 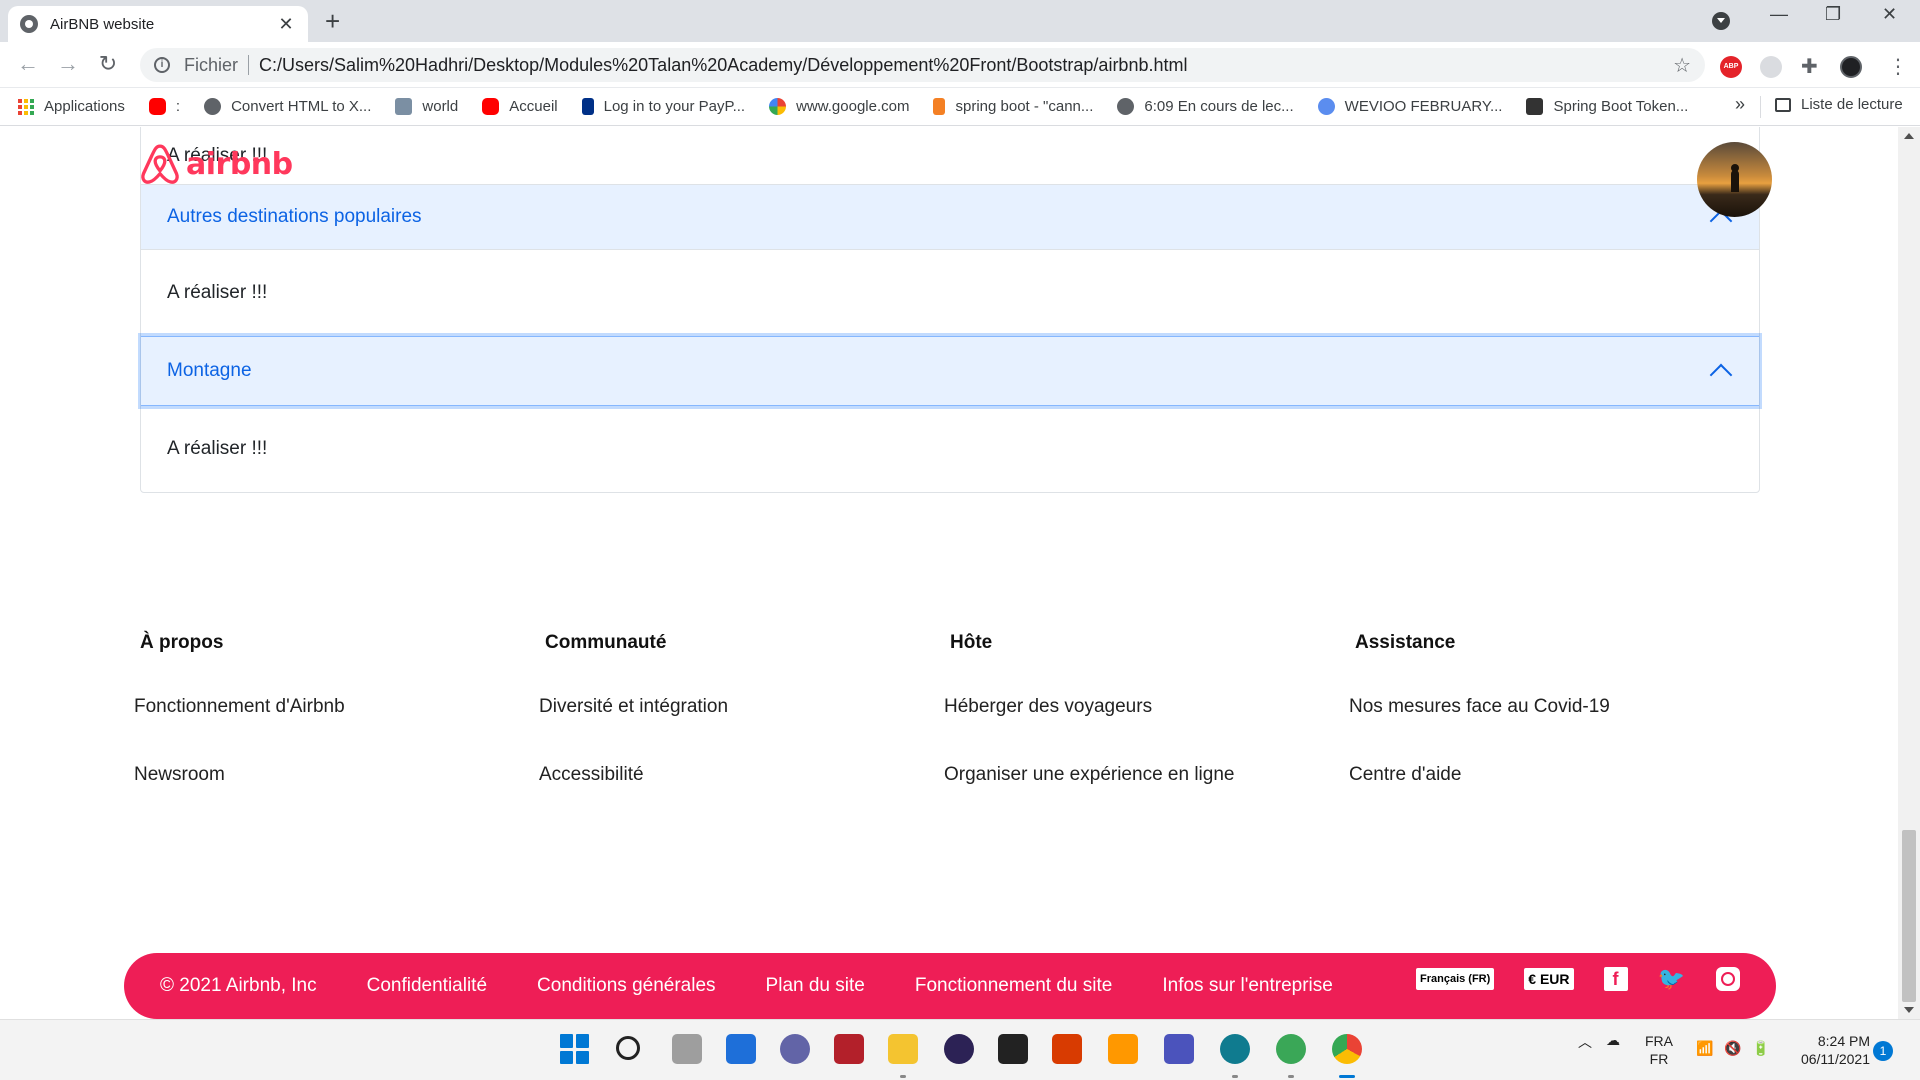 I want to click on accordion-header-destinations: Autres destinations populaires, so click(x=950, y=217).